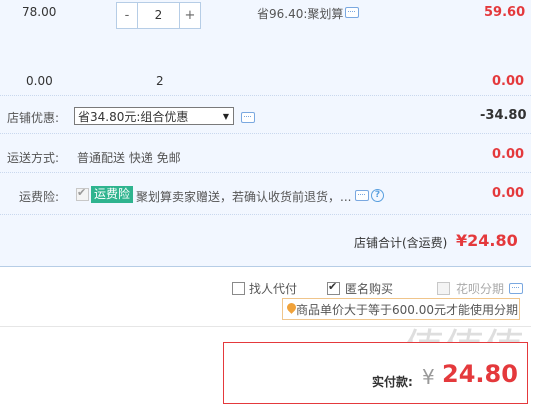  Describe the element at coordinates (238, 288) in the screenshot. I see `proxy-pay-checkbox` at that location.